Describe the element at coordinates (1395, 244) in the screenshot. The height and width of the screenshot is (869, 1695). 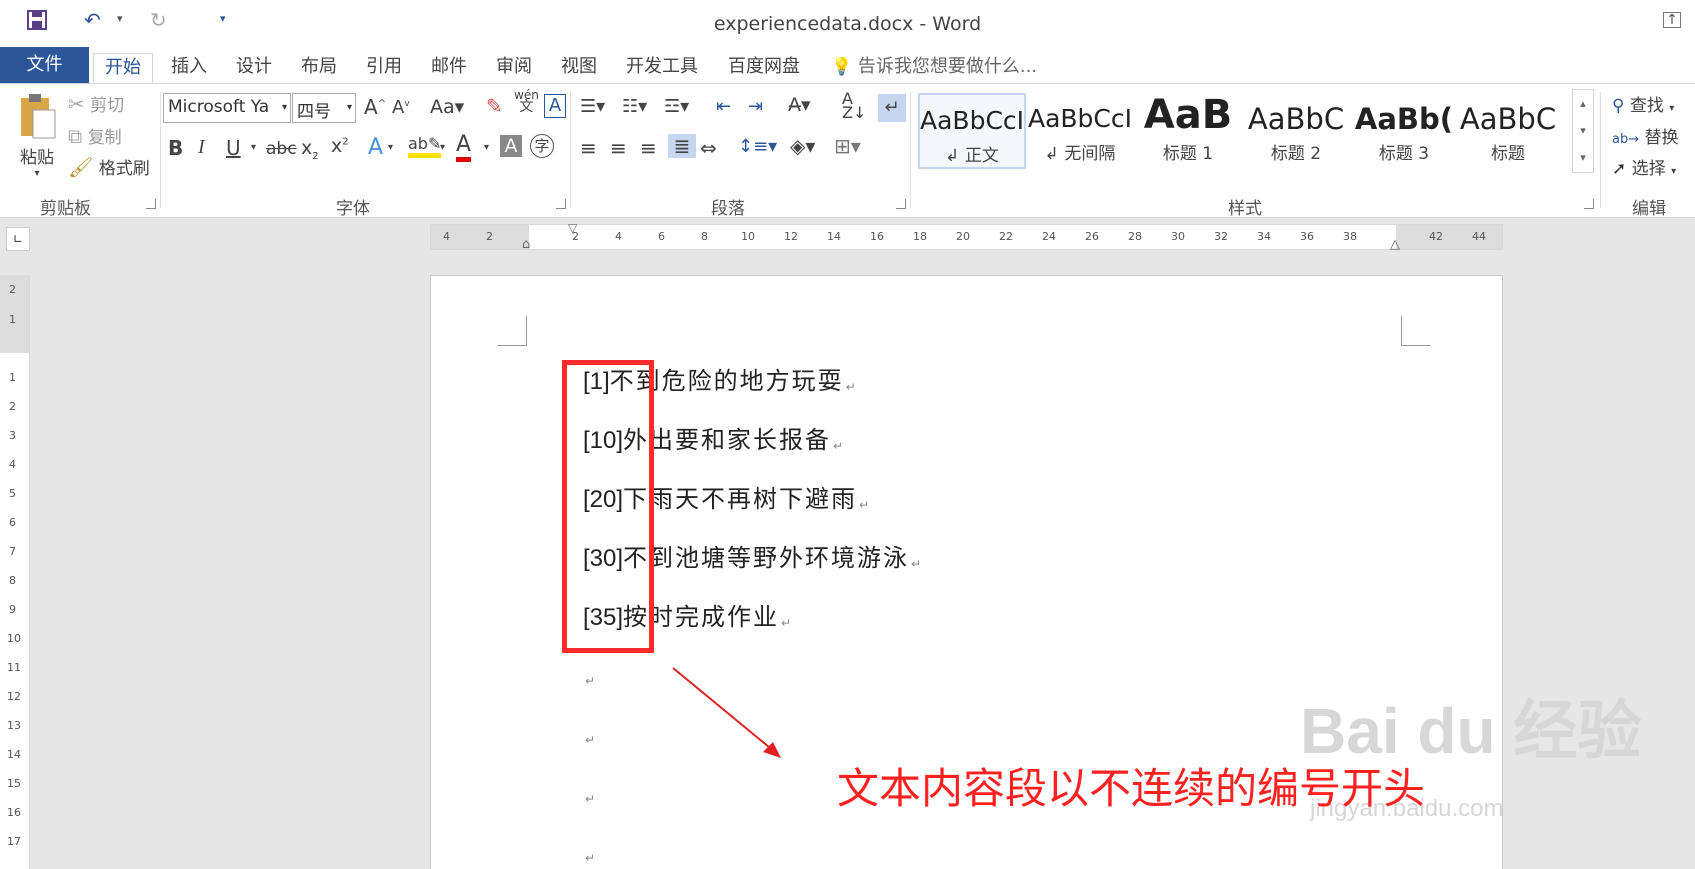
I see `right-indent-marker-icon: △` at that location.